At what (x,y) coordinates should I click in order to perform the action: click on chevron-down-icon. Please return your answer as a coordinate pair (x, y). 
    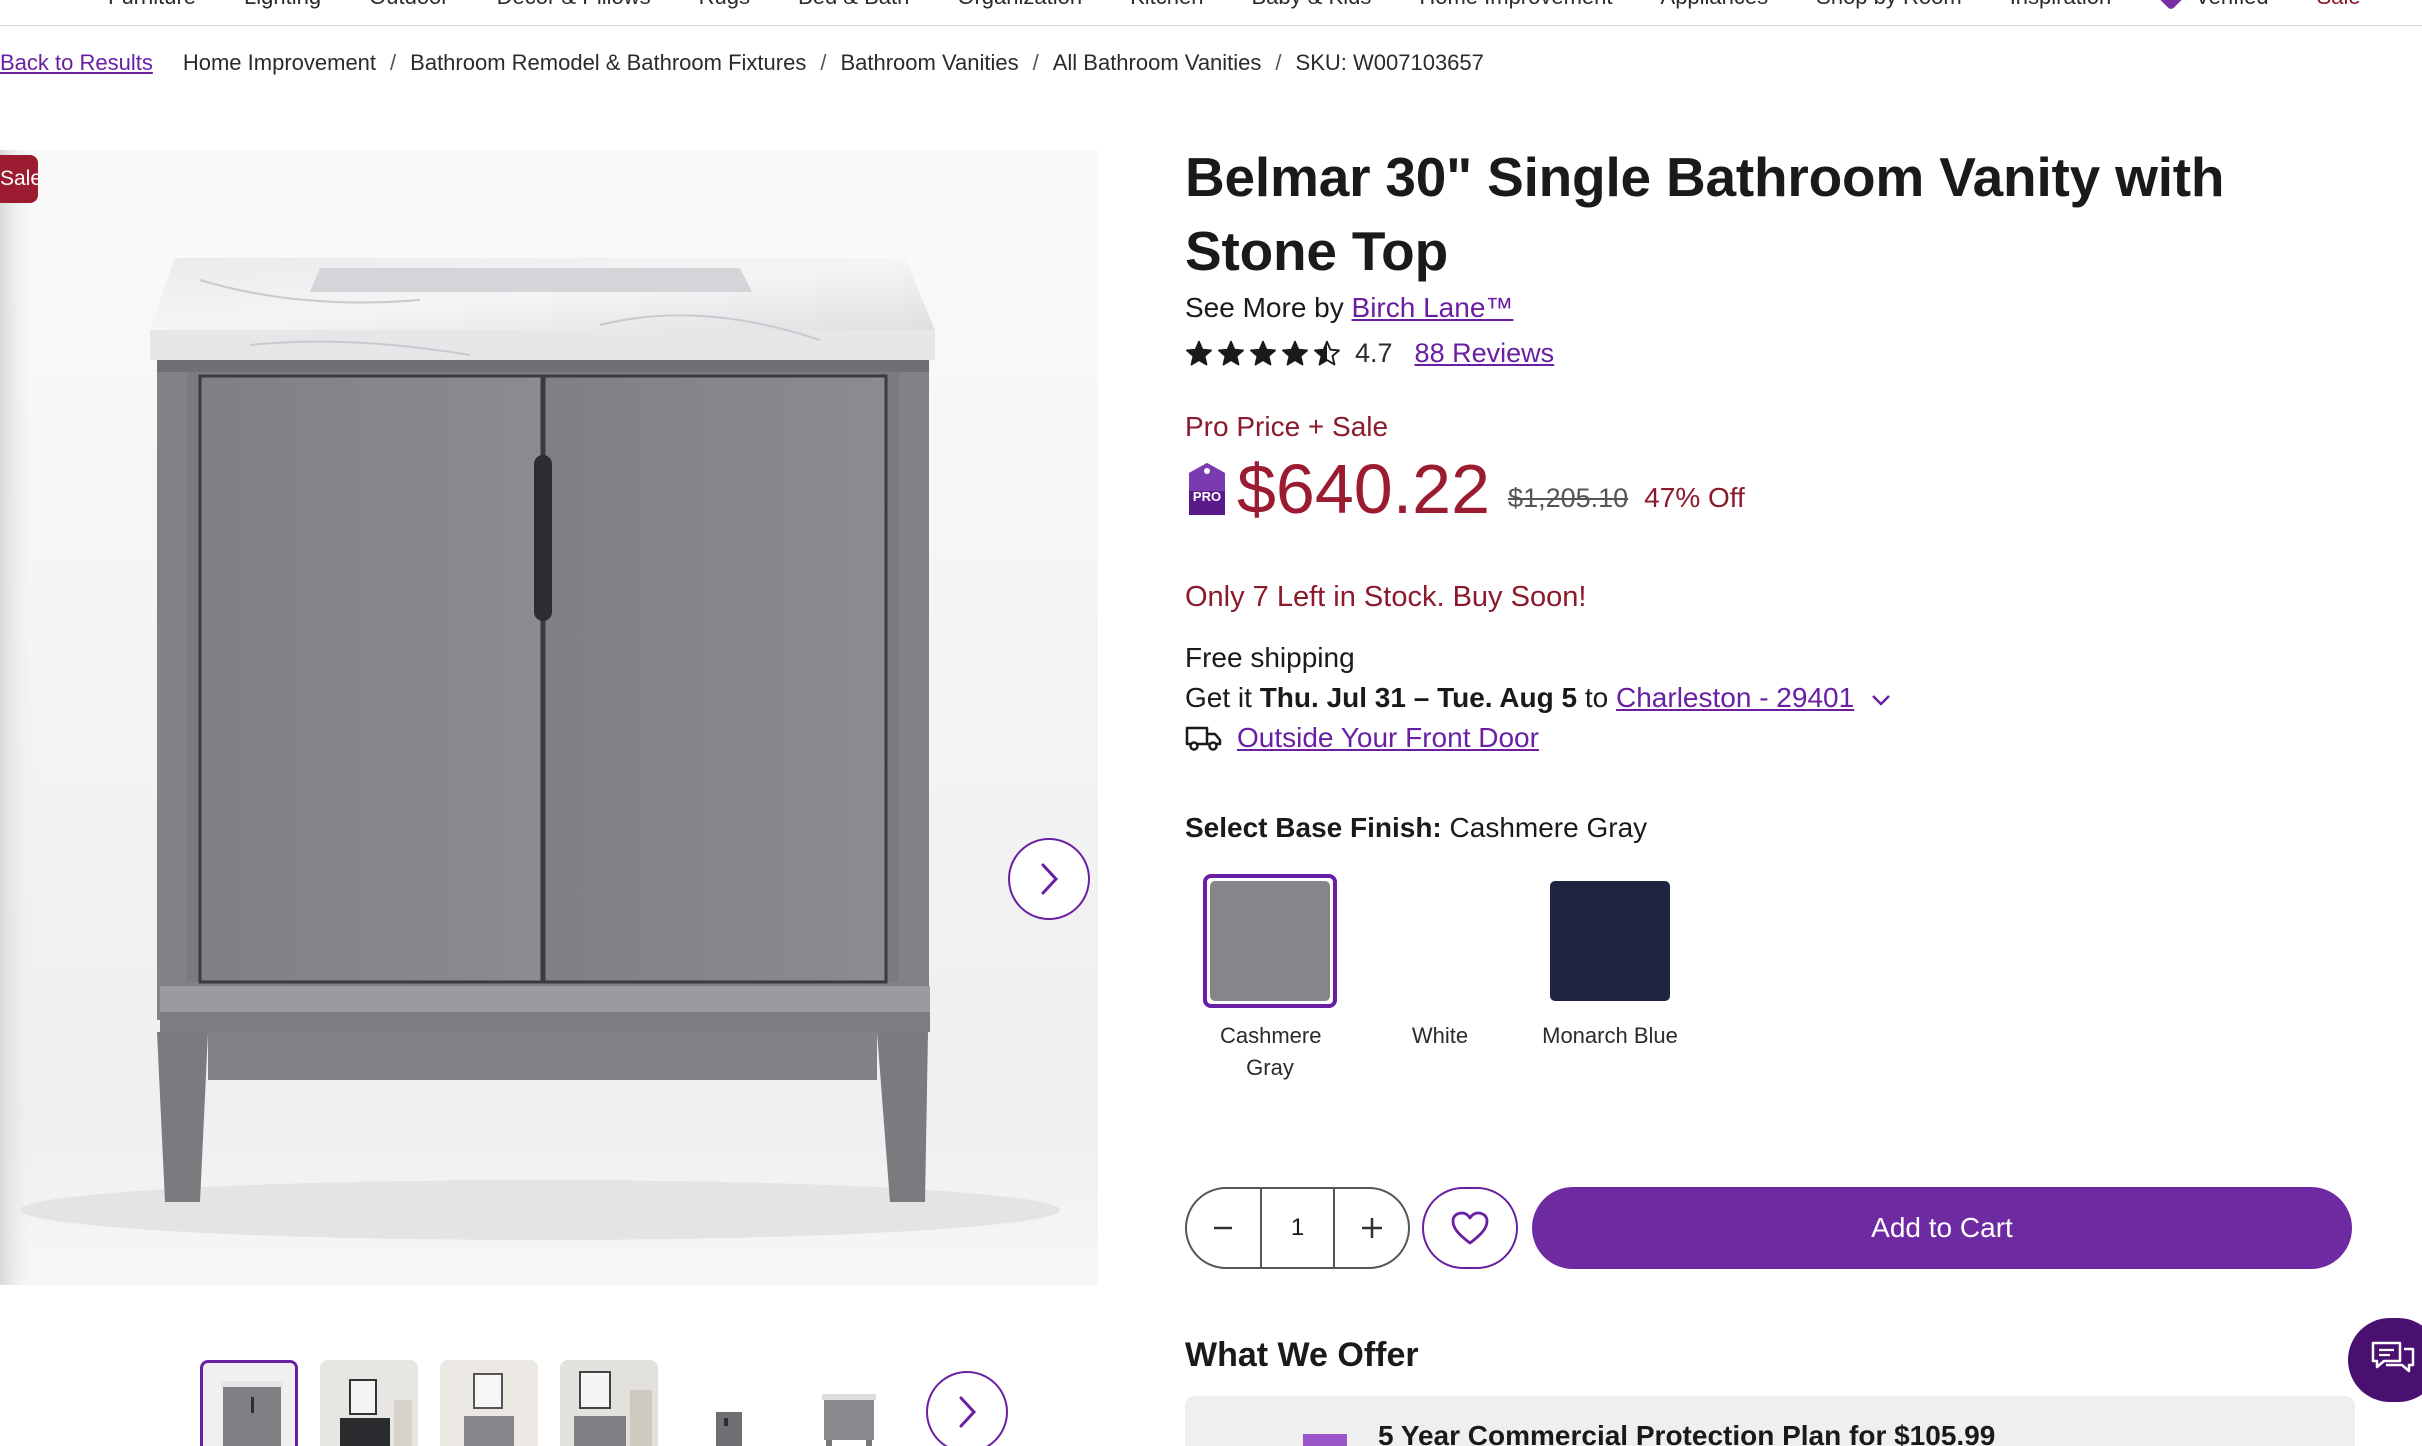
    Looking at the image, I should click on (1881, 700).